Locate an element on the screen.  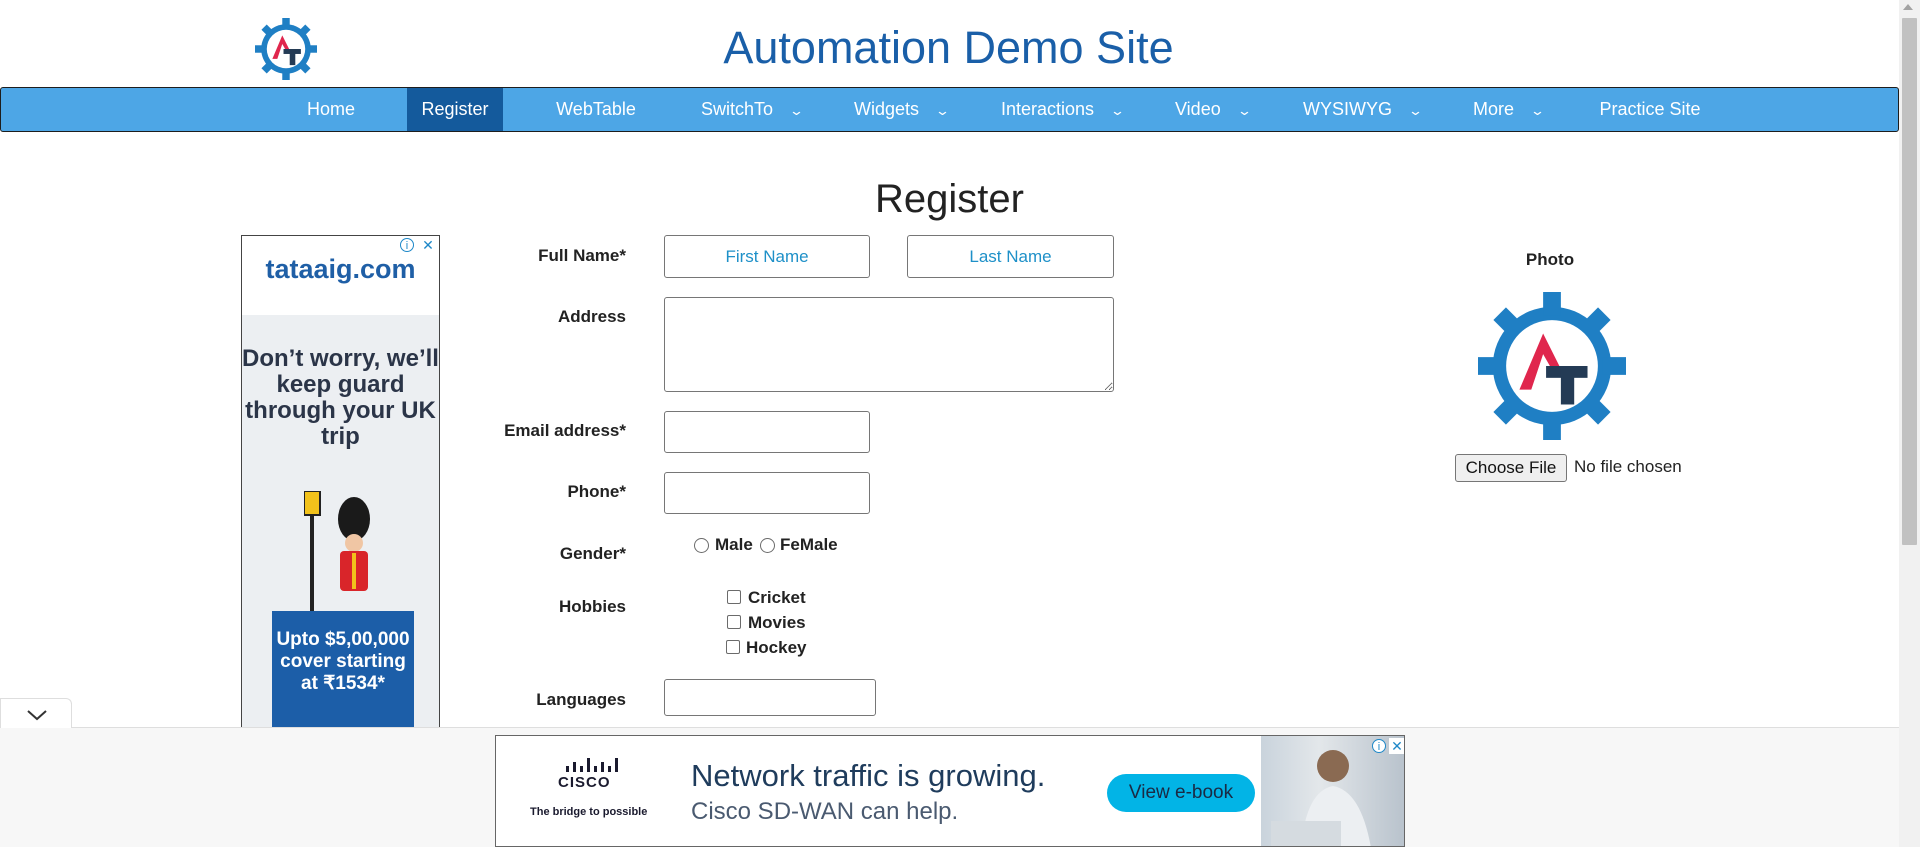
nav-practice-site-label: Practice Site is located at coordinates (1650, 109).